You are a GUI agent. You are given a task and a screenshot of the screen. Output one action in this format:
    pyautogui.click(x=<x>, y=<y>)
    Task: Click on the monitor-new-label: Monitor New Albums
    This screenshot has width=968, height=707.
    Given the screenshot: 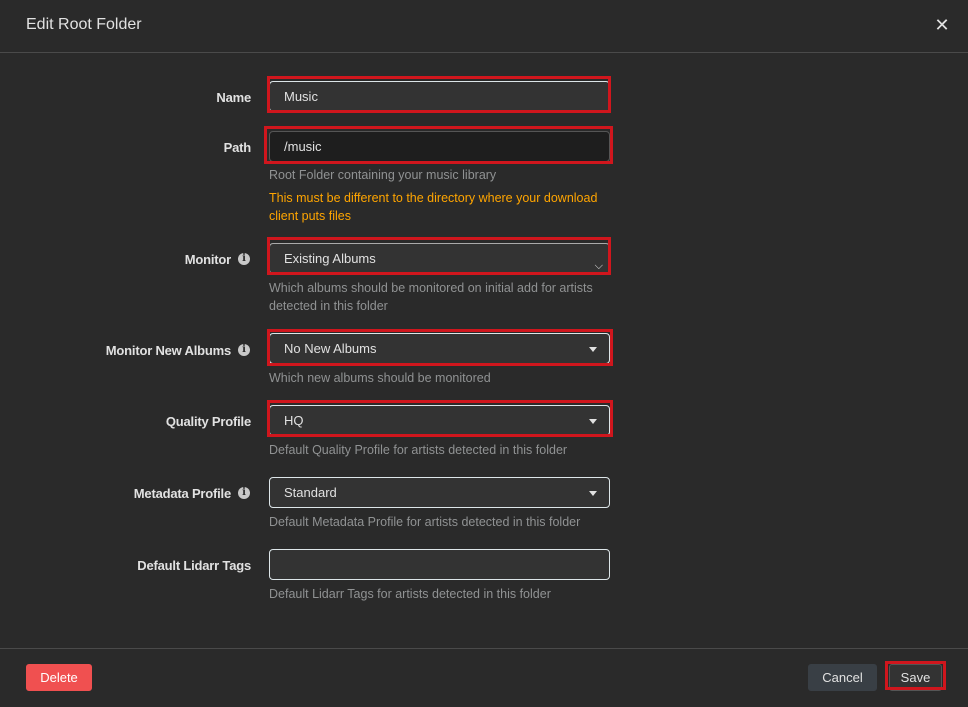 What is the action you would take?
    pyautogui.click(x=168, y=350)
    